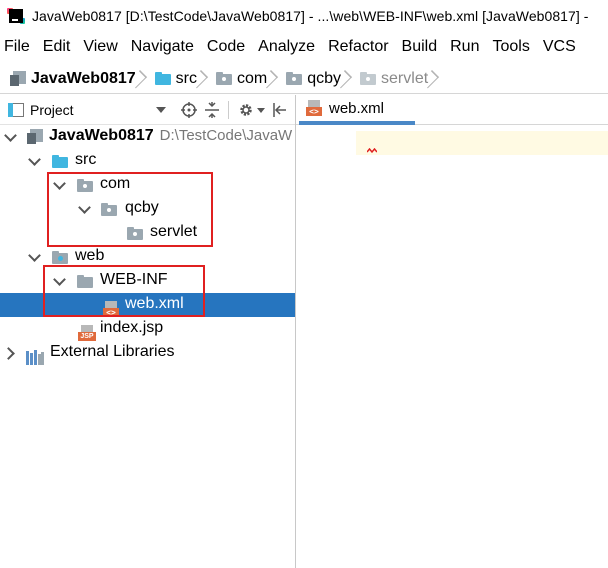  What do you see at coordinates (35, 357) in the screenshot?
I see `library-icon` at bounding box center [35, 357].